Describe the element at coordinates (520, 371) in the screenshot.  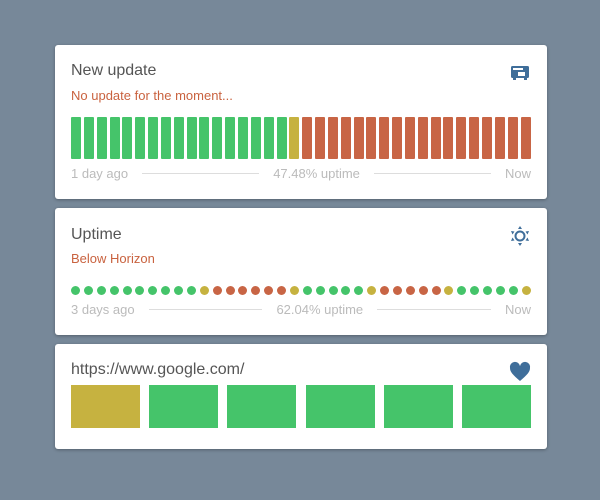
I see `heart-icon` at that location.